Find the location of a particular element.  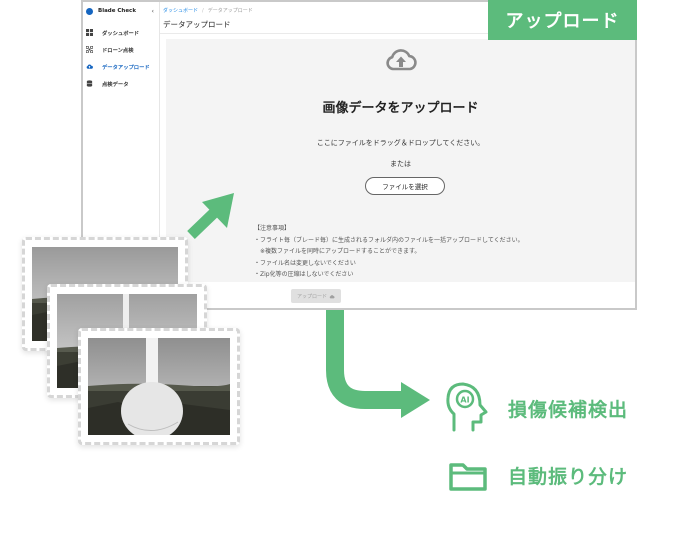

turbine-blade-closeup-photo is located at coordinates (159, 386).